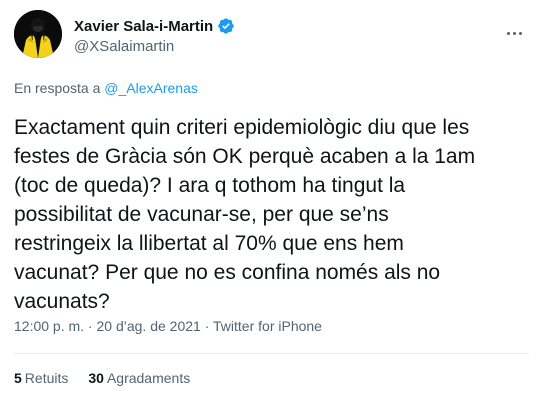 This screenshot has height=401, width=543. Describe the element at coordinates (143, 26) in the screenshot. I see `author-display-name: Xavier Sala-i-Martin` at that location.